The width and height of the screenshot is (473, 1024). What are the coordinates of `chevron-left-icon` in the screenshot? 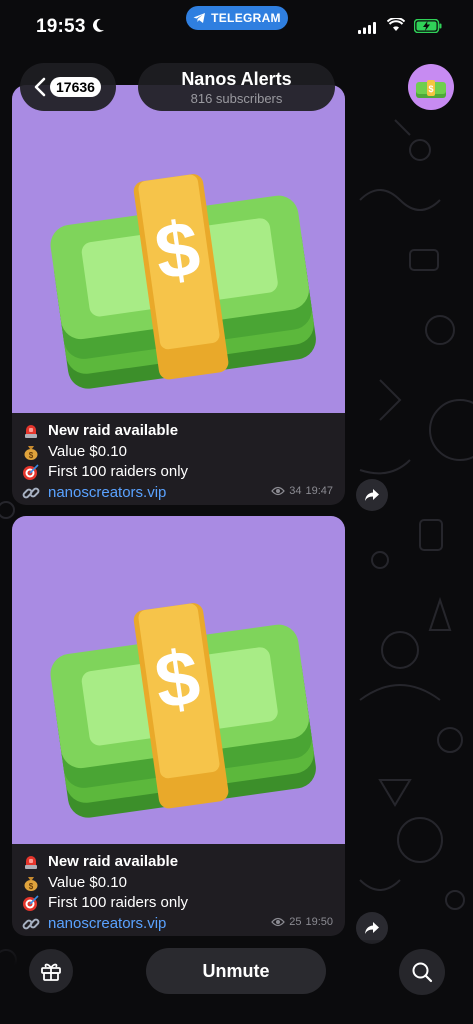 It's located at (40, 87).